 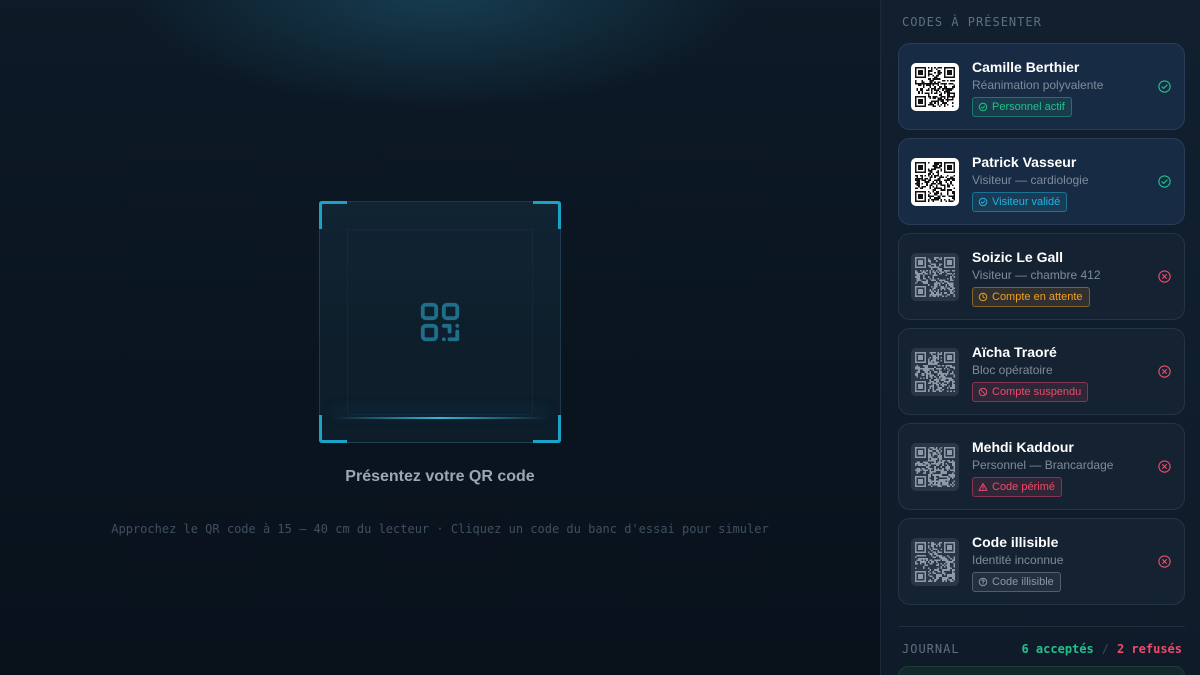 I want to click on codes-section-title: CODES À PRÉSENTER, so click(x=972, y=22).